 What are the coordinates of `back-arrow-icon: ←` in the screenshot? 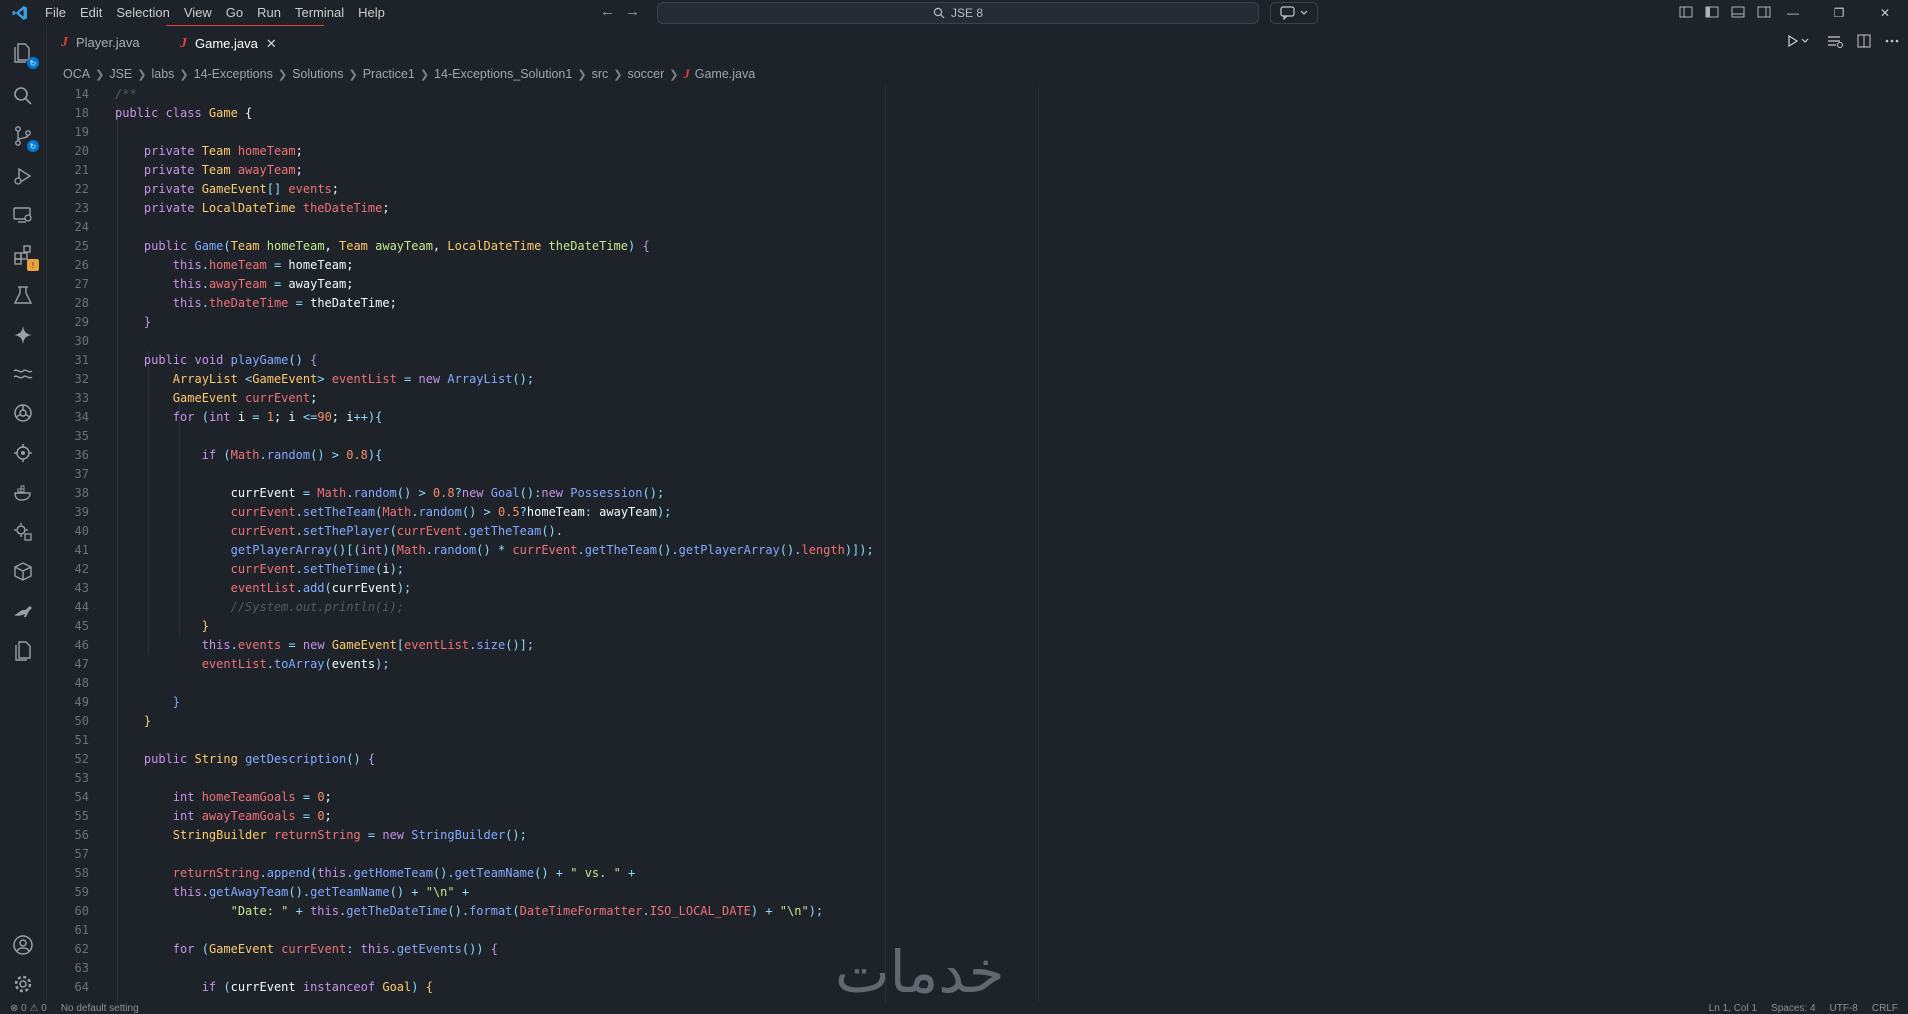 It's located at (607, 11).